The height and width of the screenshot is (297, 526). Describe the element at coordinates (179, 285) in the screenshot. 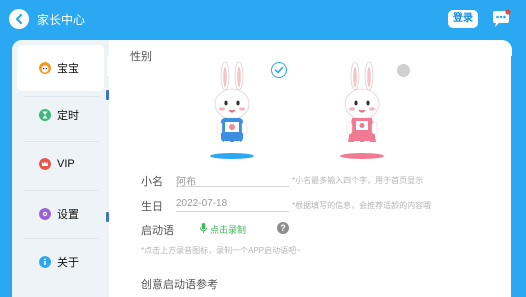

I see `creative-voice-label: 创意启动语参考` at that location.